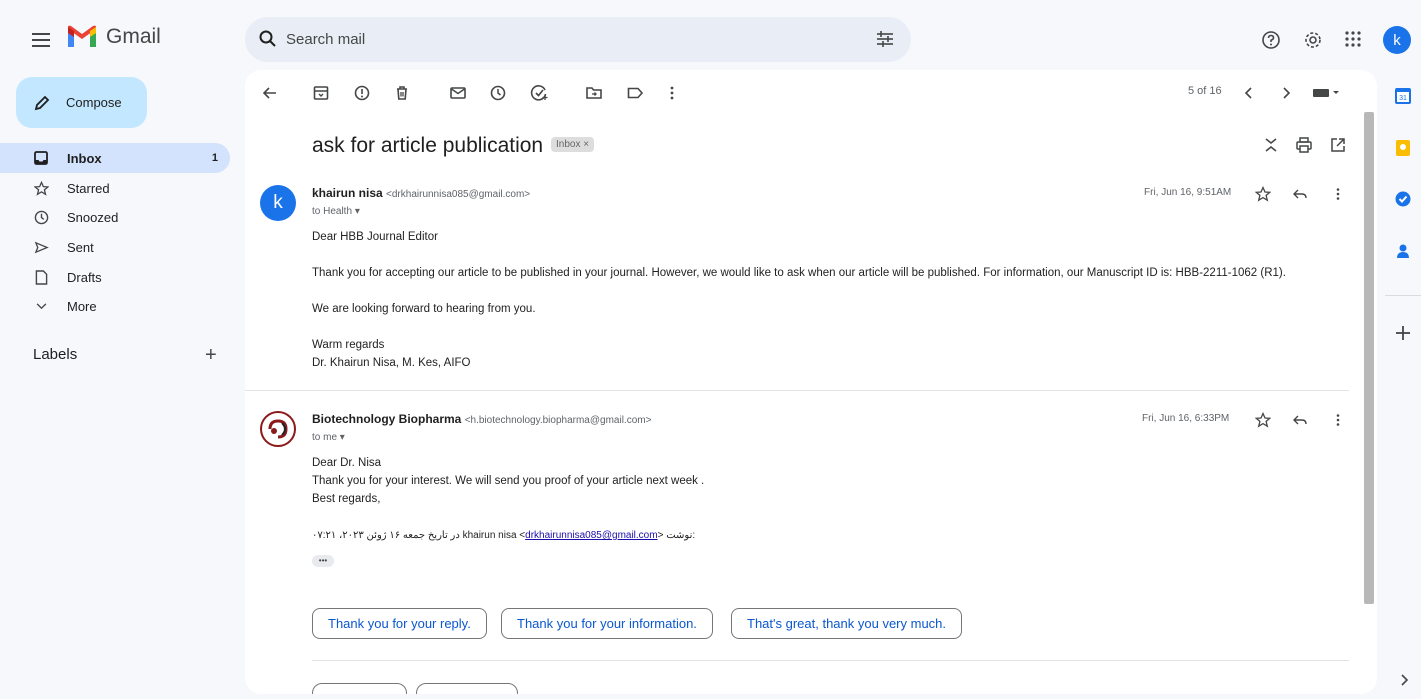  What do you see at coordinates (591, 535) in the screenshot?
I see `quoted-email-link: drkhairunnisa085@gmail.com` at bounding box center [591, 535].